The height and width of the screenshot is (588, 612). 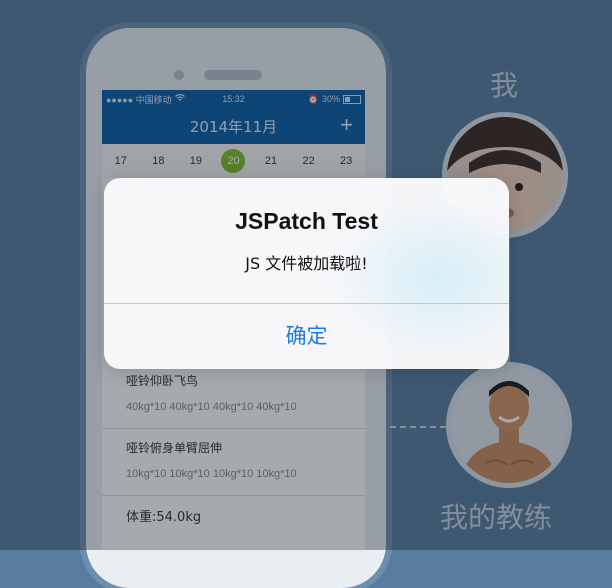 I want to click on alert-message: JS 文件被加载啦!, so click(x=306, y=263).